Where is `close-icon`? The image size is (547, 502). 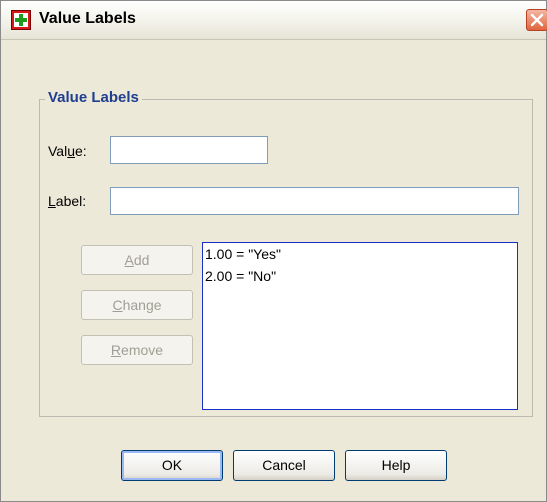 close-icon is located at coordinates (537, 20).